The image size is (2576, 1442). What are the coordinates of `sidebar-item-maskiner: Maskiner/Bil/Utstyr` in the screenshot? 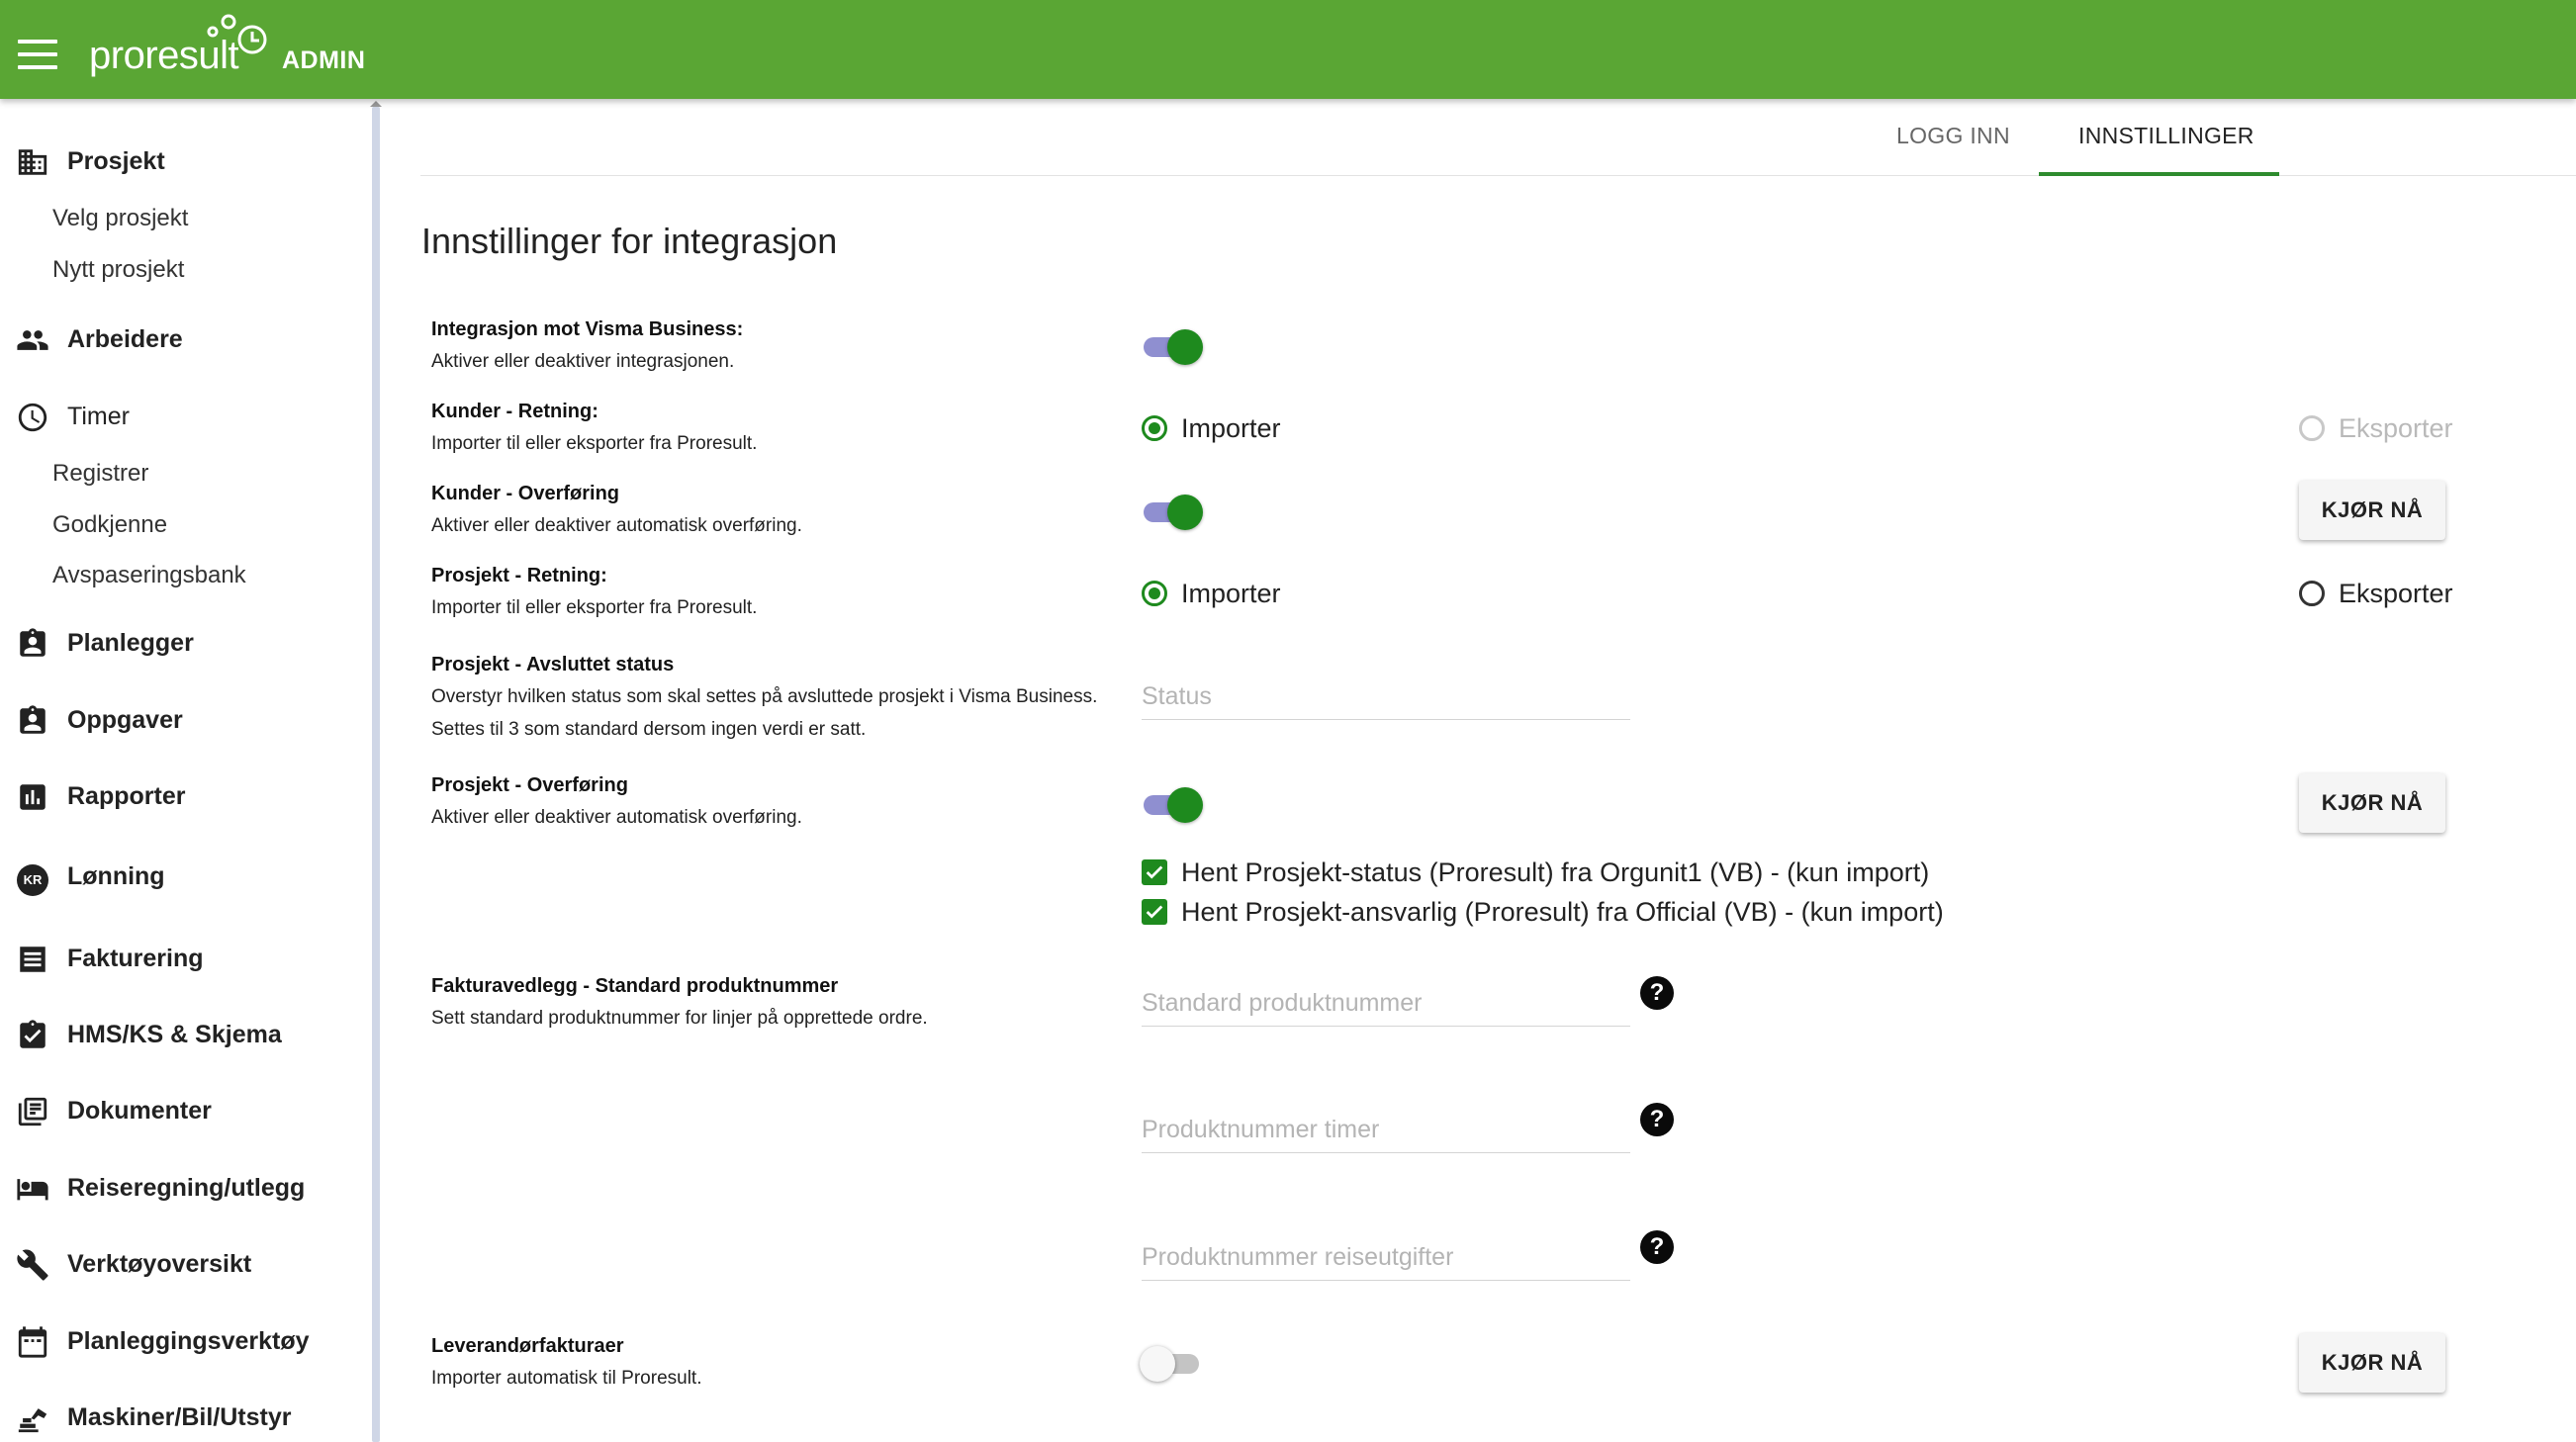 It's located at (183, 1417).